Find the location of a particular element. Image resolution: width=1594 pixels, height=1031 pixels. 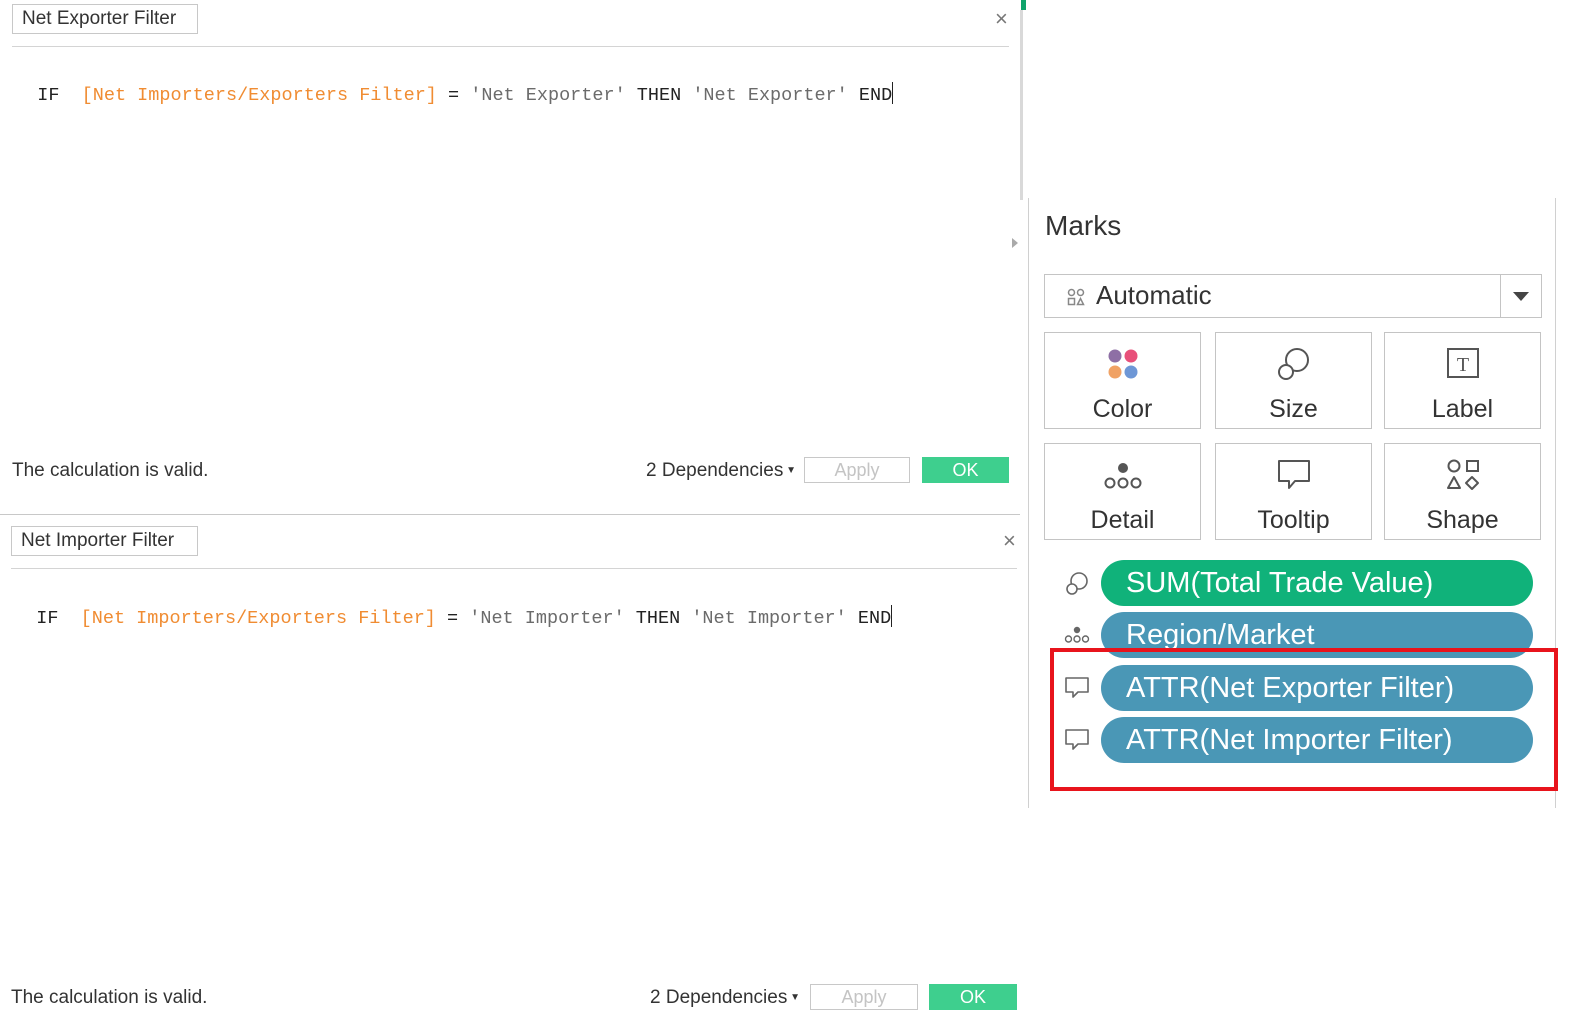

tooltip-button: Tooltip is located at coordinates (1293, 491).